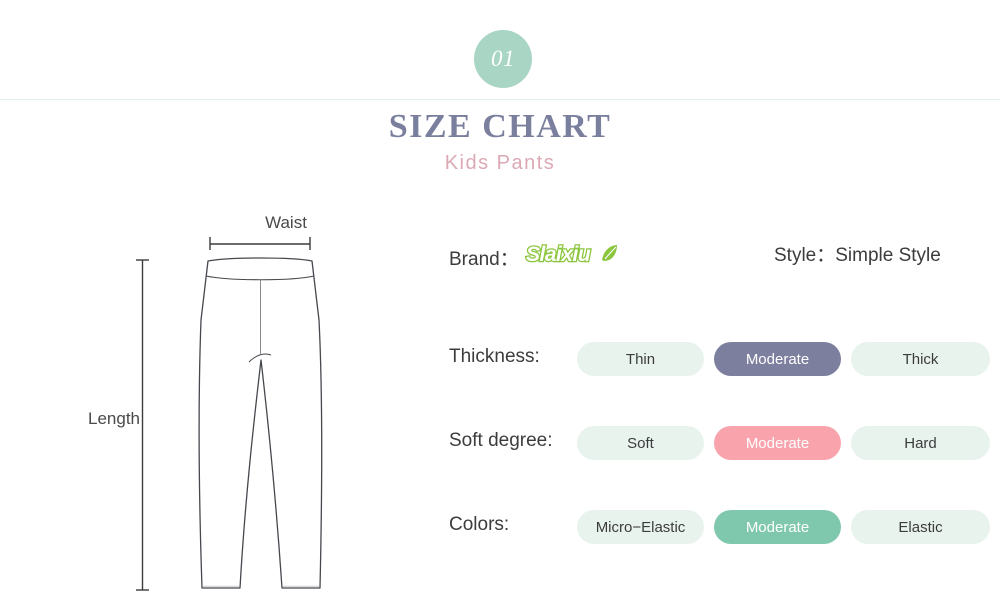  I want to click on option-thickness-thin: Thin, so click(640, 359).